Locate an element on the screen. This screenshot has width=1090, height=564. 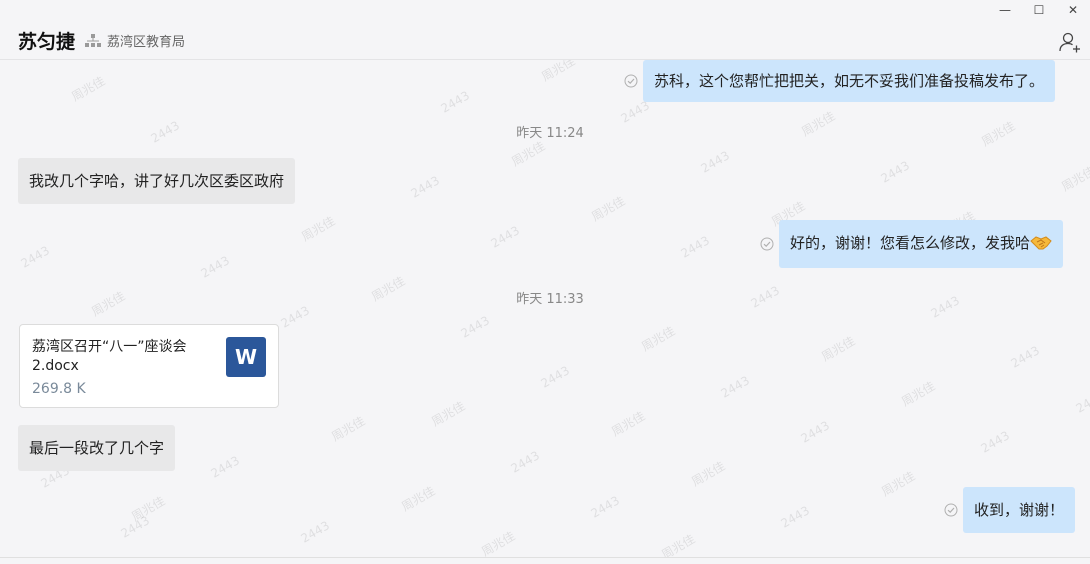
maximize-button: ☐ is located at coordinates (1039, 10).